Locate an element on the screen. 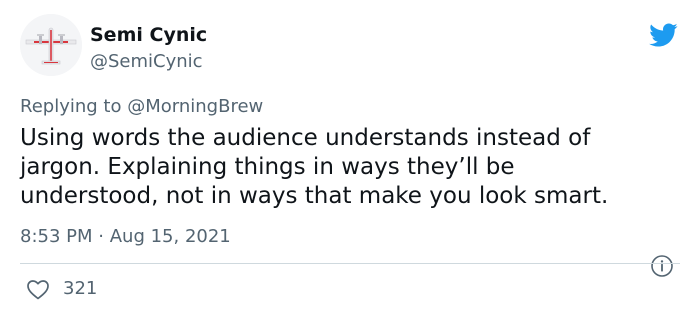 The height and width of the screenshot is (315, 700). display-name: Semi Cynic is located at coordinates (148, 35).